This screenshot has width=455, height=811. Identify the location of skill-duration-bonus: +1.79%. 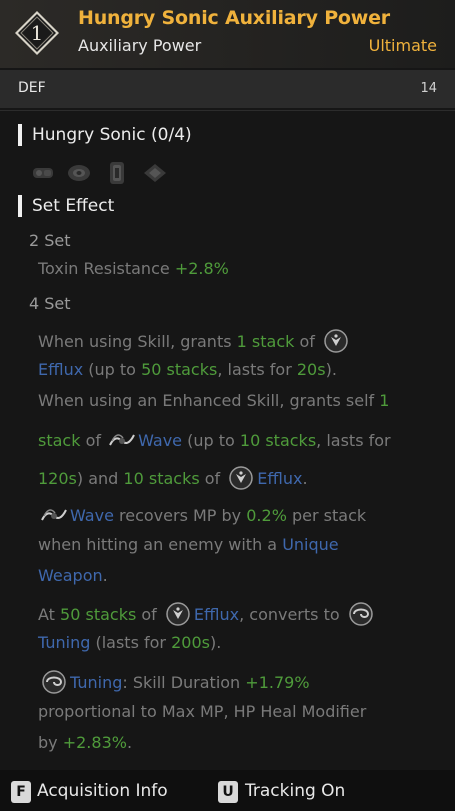
(277, 682).